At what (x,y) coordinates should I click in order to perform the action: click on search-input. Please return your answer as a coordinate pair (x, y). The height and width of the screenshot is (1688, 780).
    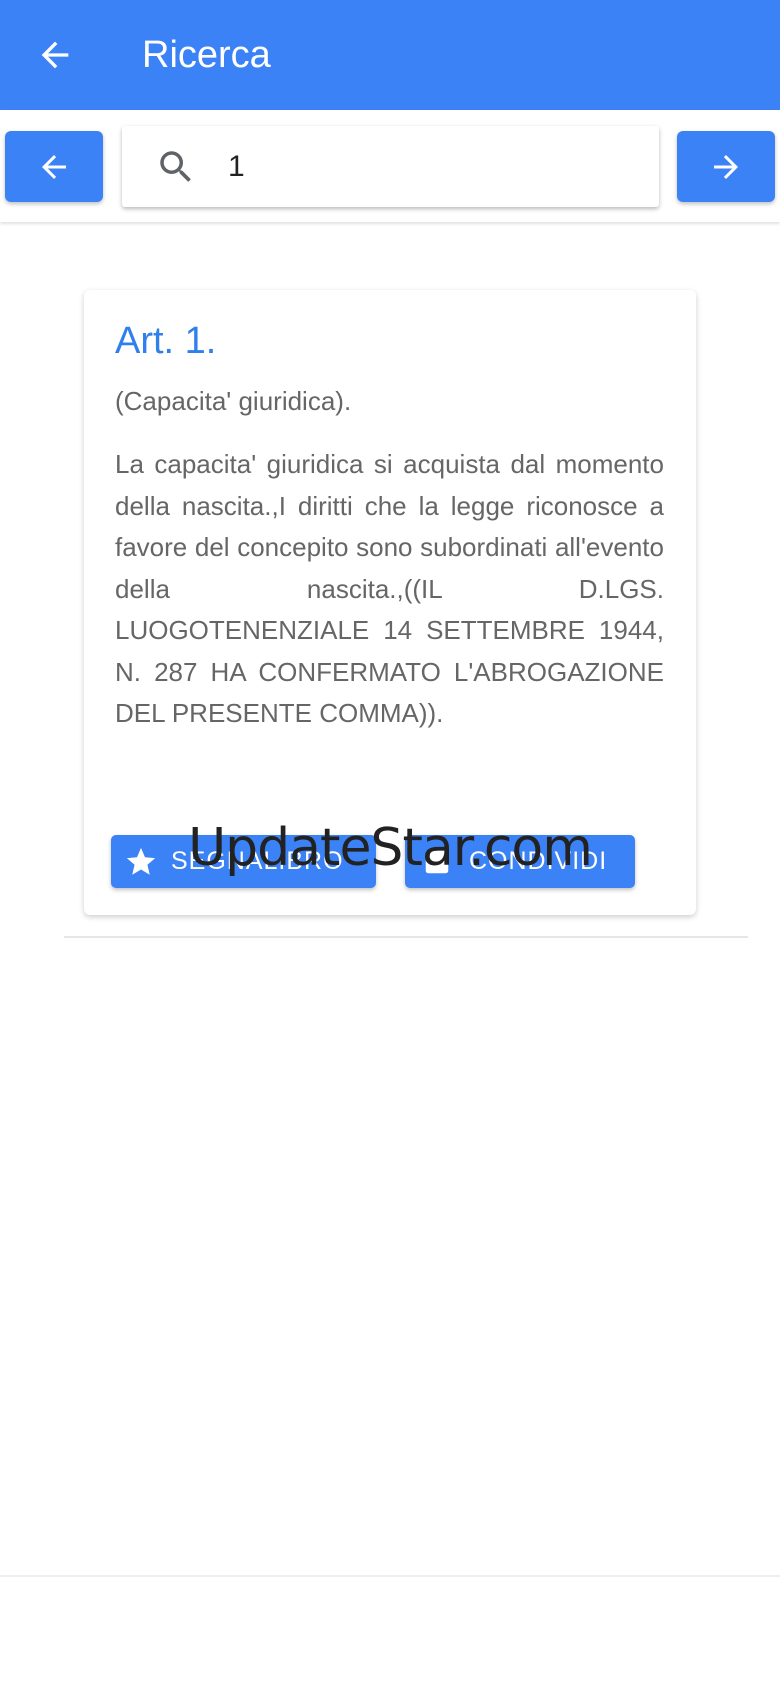
    Looking at the image, I should click on (428, 166).